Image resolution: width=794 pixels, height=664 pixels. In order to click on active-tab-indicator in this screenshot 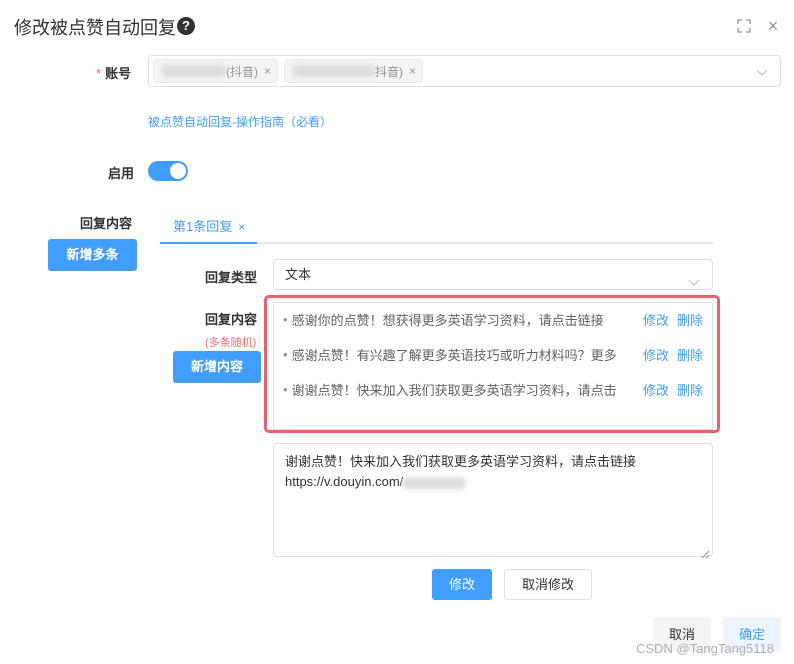, I will do `click(208, 243)`.